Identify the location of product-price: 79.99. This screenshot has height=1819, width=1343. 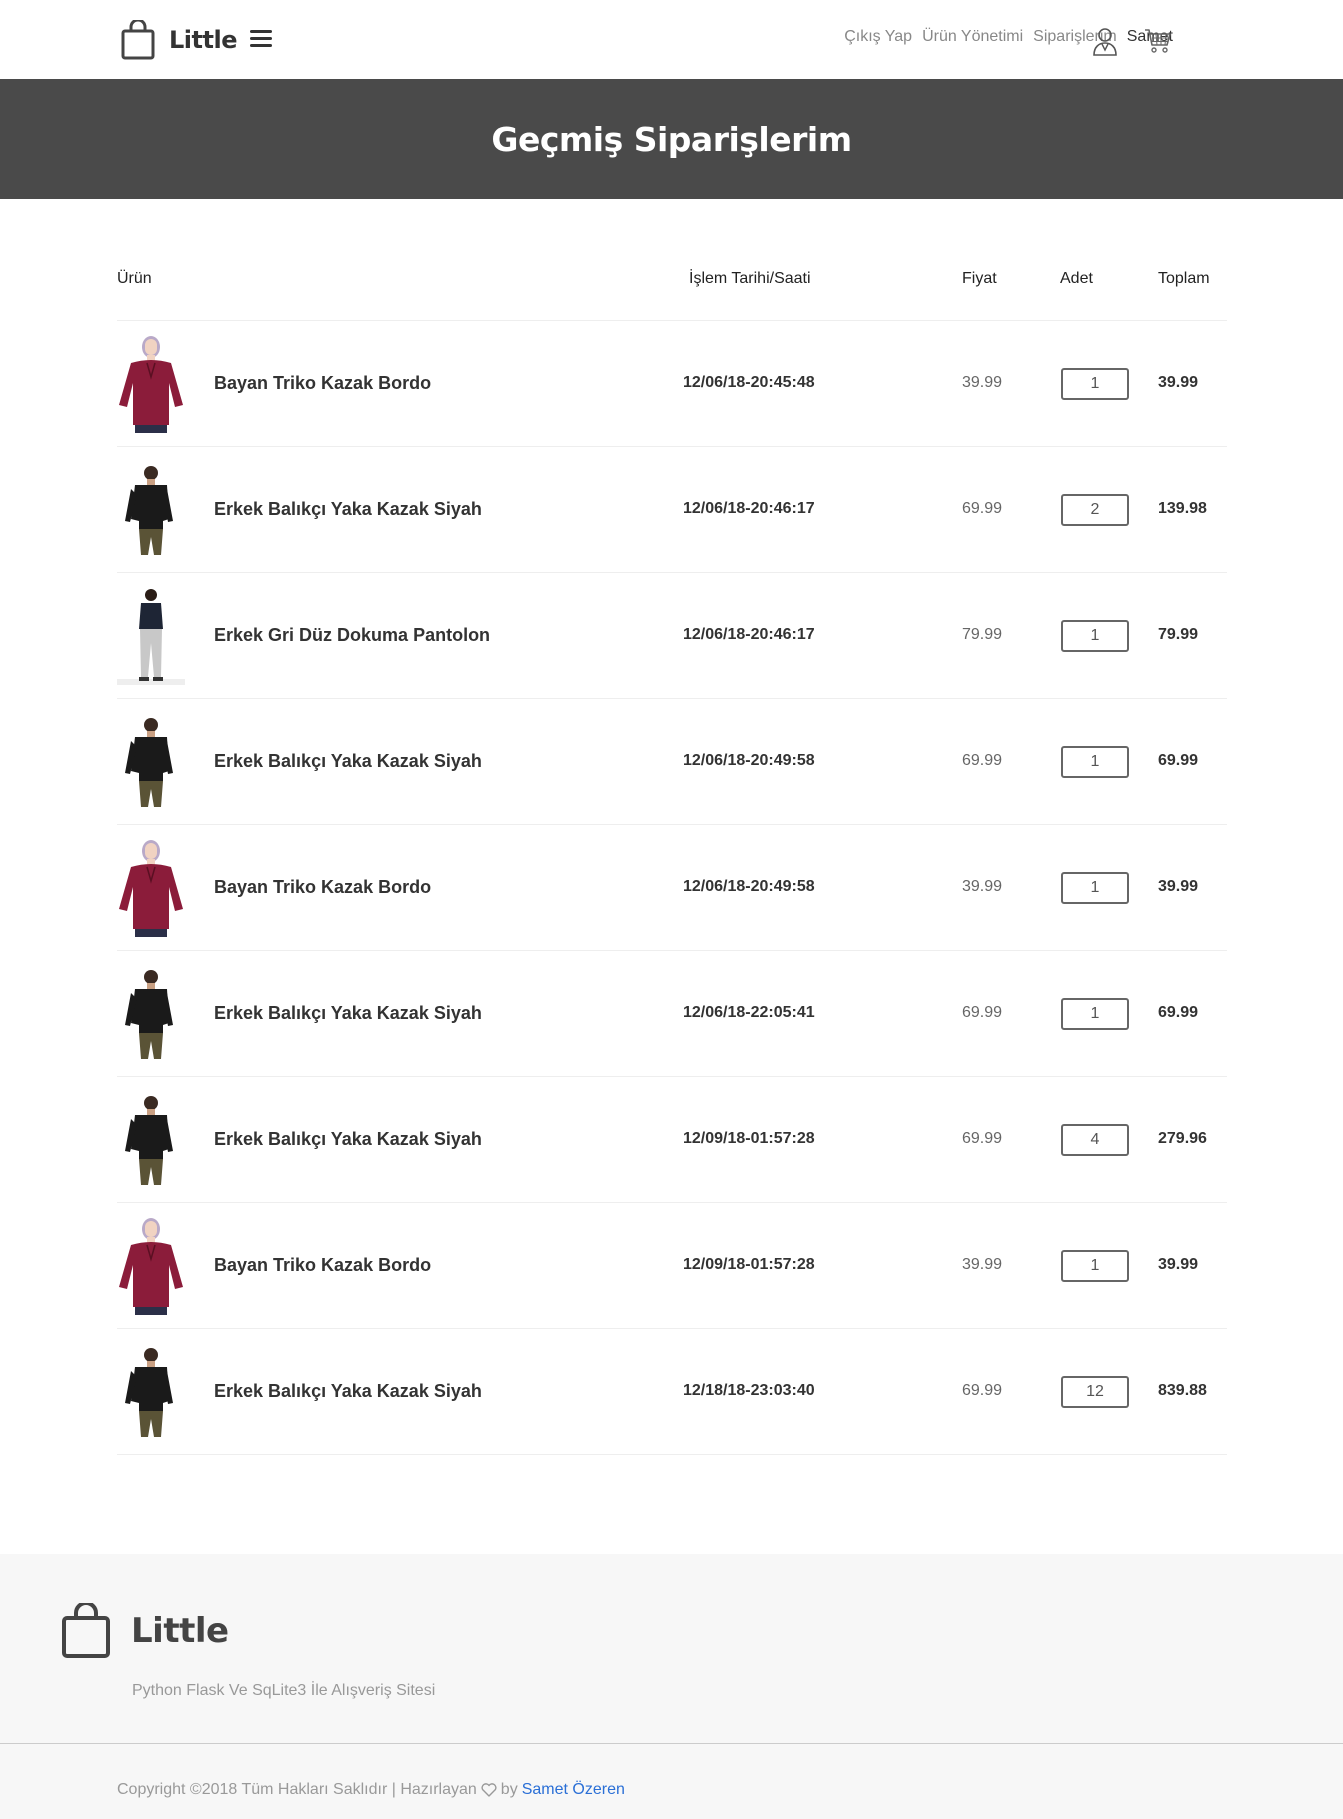
(982, 634).